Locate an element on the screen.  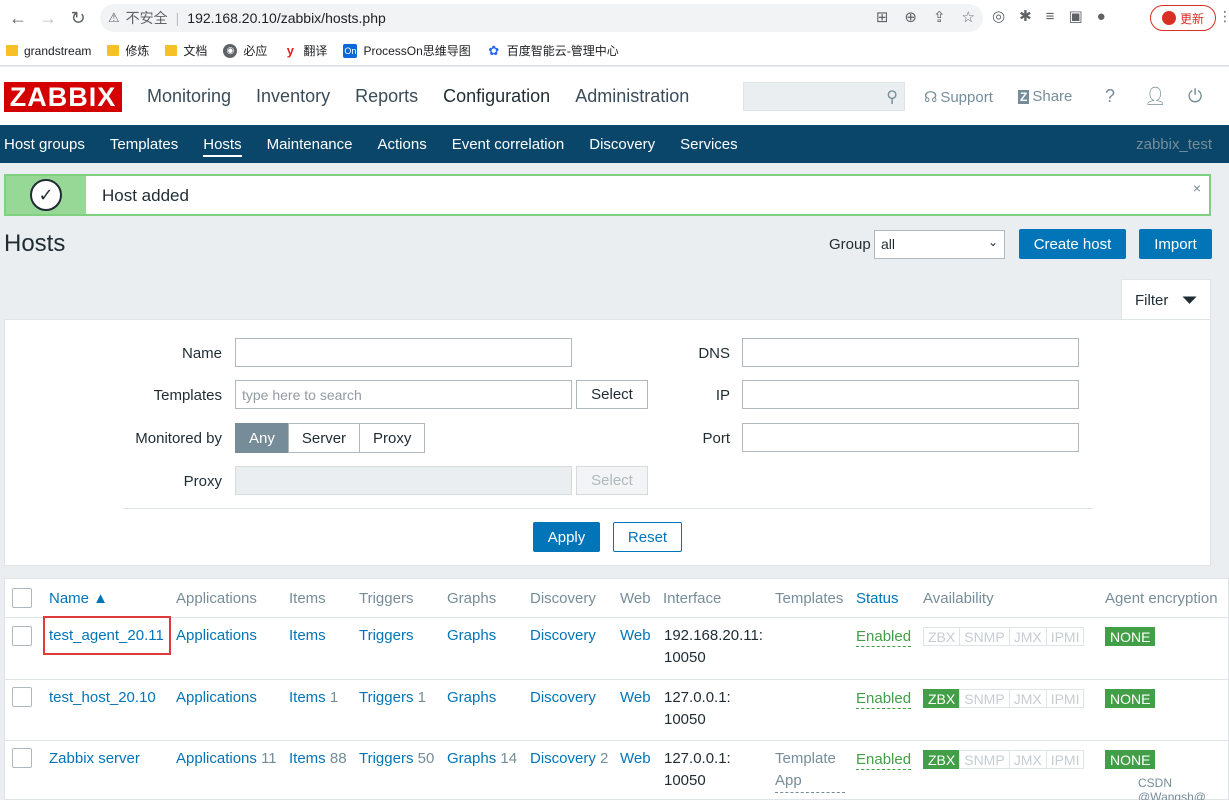
bookmark-item: On ProcessOn思维导图 is located at coordinates (407, 50).